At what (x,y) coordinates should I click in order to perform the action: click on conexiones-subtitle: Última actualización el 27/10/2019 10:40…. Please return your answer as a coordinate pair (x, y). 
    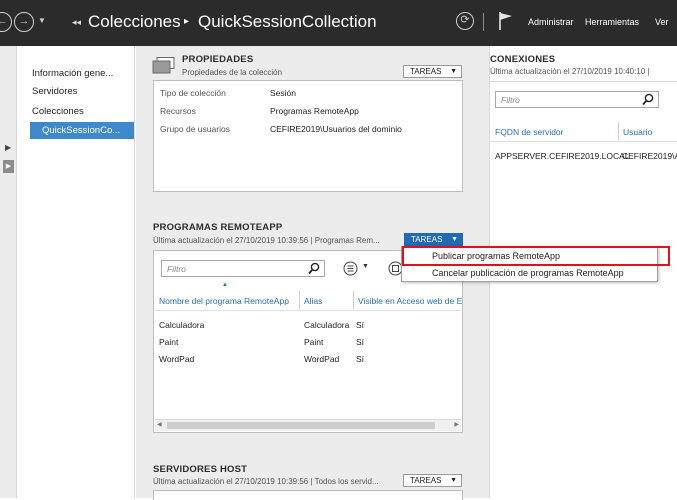
    Looking at the image, I should click on (570, 71).